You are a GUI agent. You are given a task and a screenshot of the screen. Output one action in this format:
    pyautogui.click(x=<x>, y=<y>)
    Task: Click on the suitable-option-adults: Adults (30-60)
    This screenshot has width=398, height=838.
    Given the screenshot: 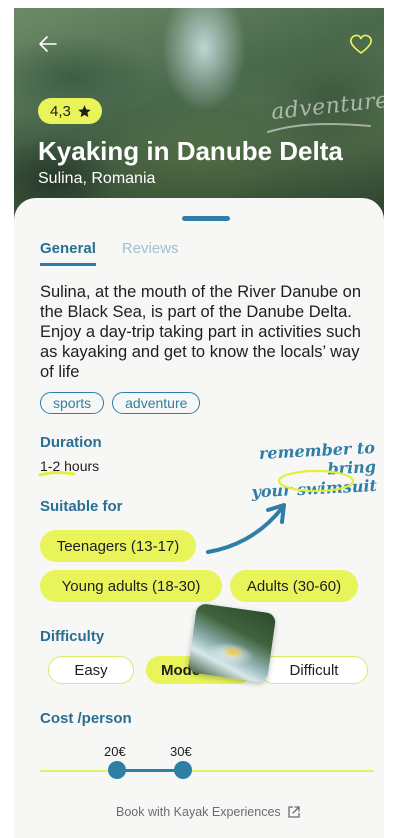 What is the action you would take?
    pyautogui.click(x=294, y=586)
    